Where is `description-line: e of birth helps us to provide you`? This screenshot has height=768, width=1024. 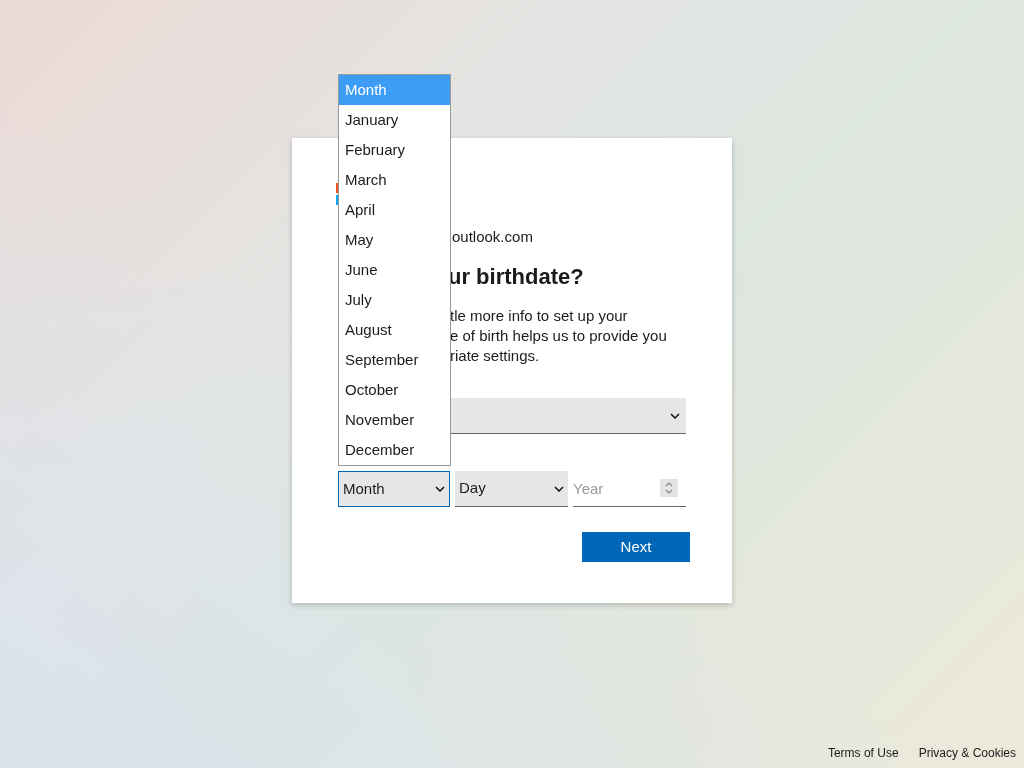 description-line: e of birth helps us to provide you is located at coordinates (559, 336).